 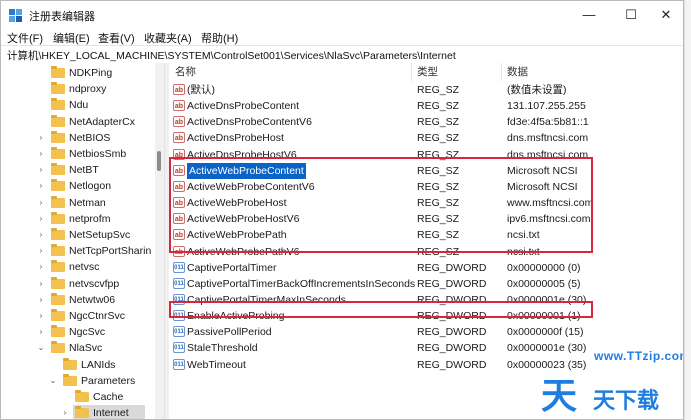 What do you see at coordinates (88, 89) in the screenshot?
I see `tree-item-label: ndproxy` at bounding box center [88, 89].